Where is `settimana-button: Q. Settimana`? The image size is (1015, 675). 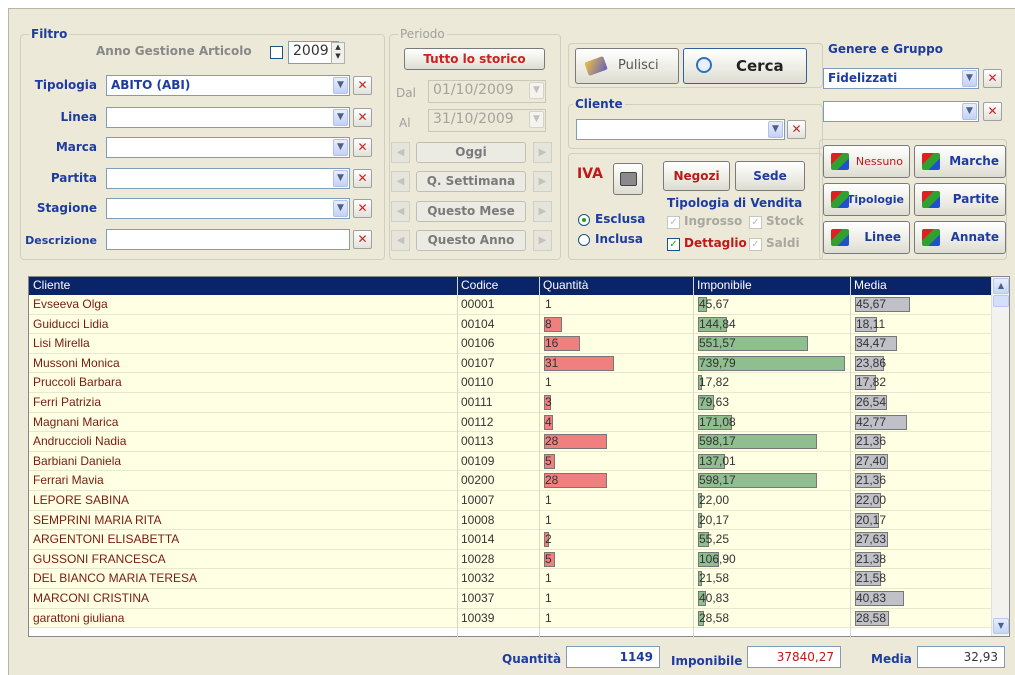
settimana-button: Q. Settimana is located at coordinates (471, 181).